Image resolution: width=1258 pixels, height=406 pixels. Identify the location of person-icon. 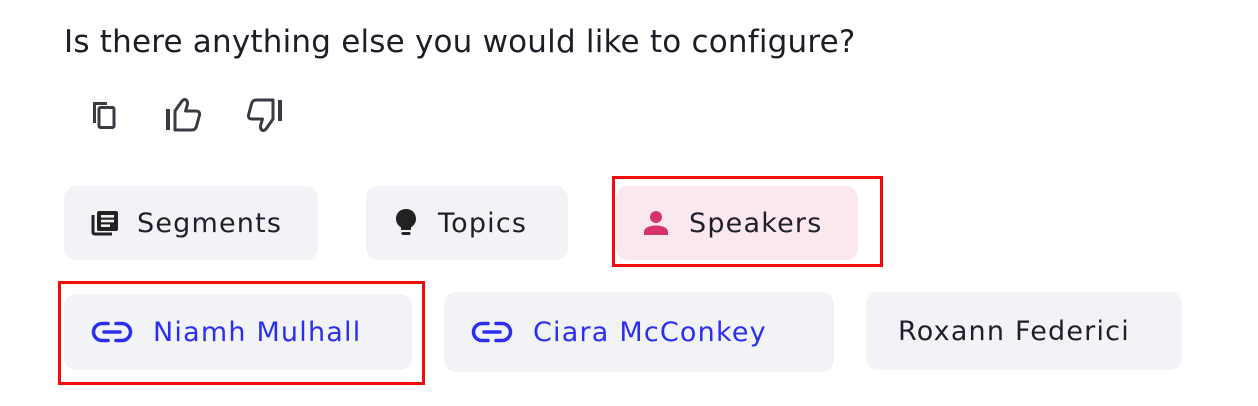
(656, 223).